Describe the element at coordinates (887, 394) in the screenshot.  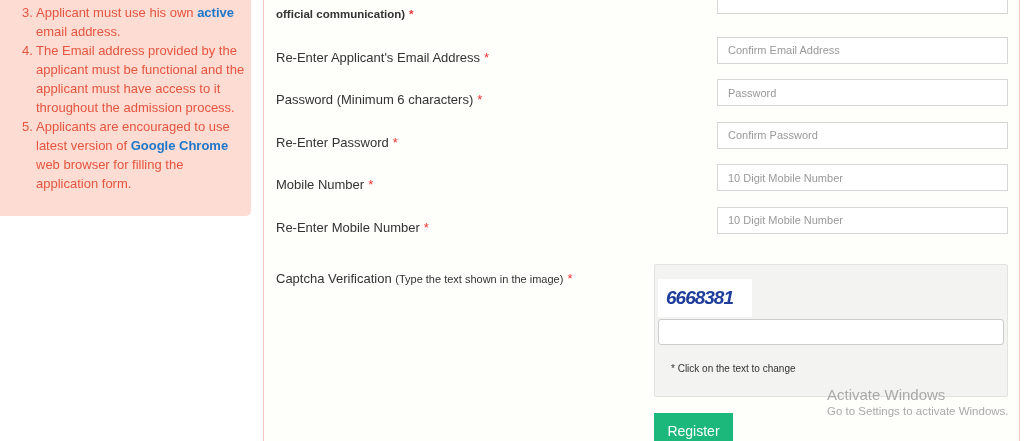
I see `activation-title: Activate Windows` at that location.